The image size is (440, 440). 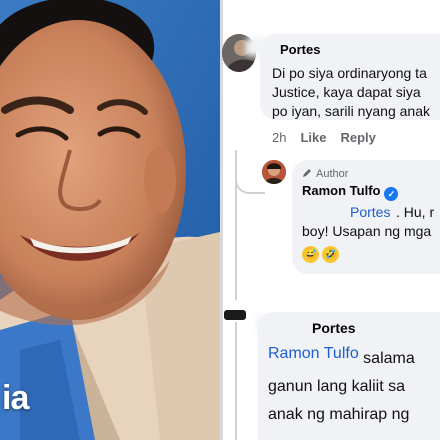 What do you see at coordinates (415, 212) in the screenshot?
I see `reply-text: . Hu, r` at bounding box center [415, 212].